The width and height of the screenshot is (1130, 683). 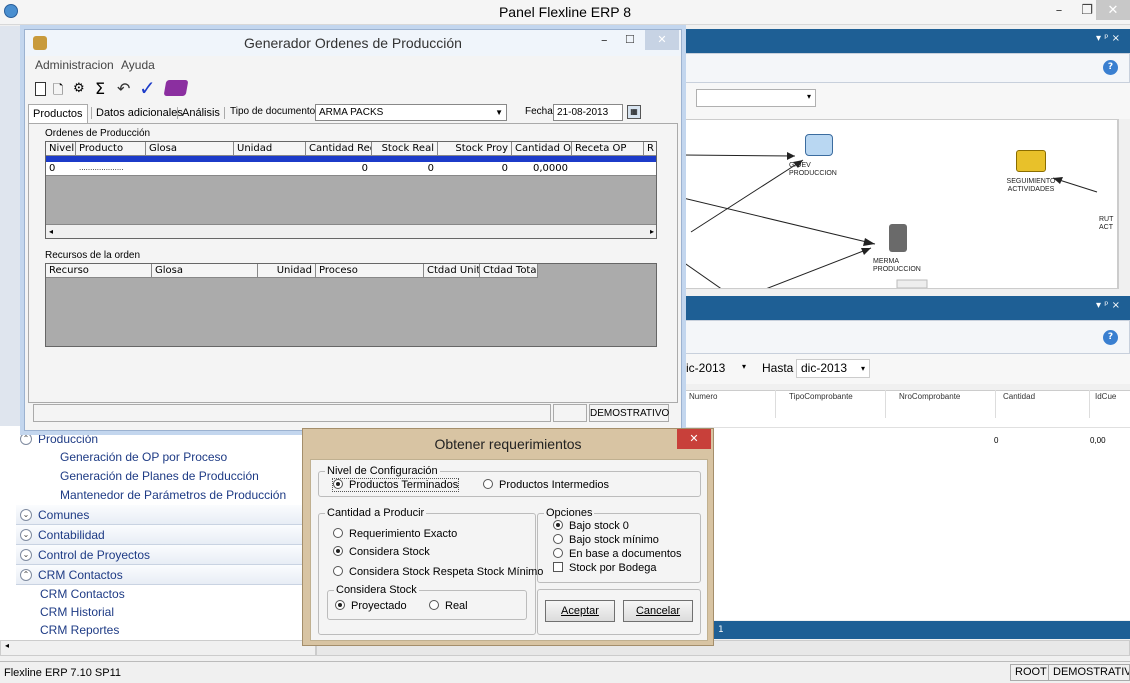 I want to click on obtener-title: Obtener requerimientos, so click(x=508, y=444).